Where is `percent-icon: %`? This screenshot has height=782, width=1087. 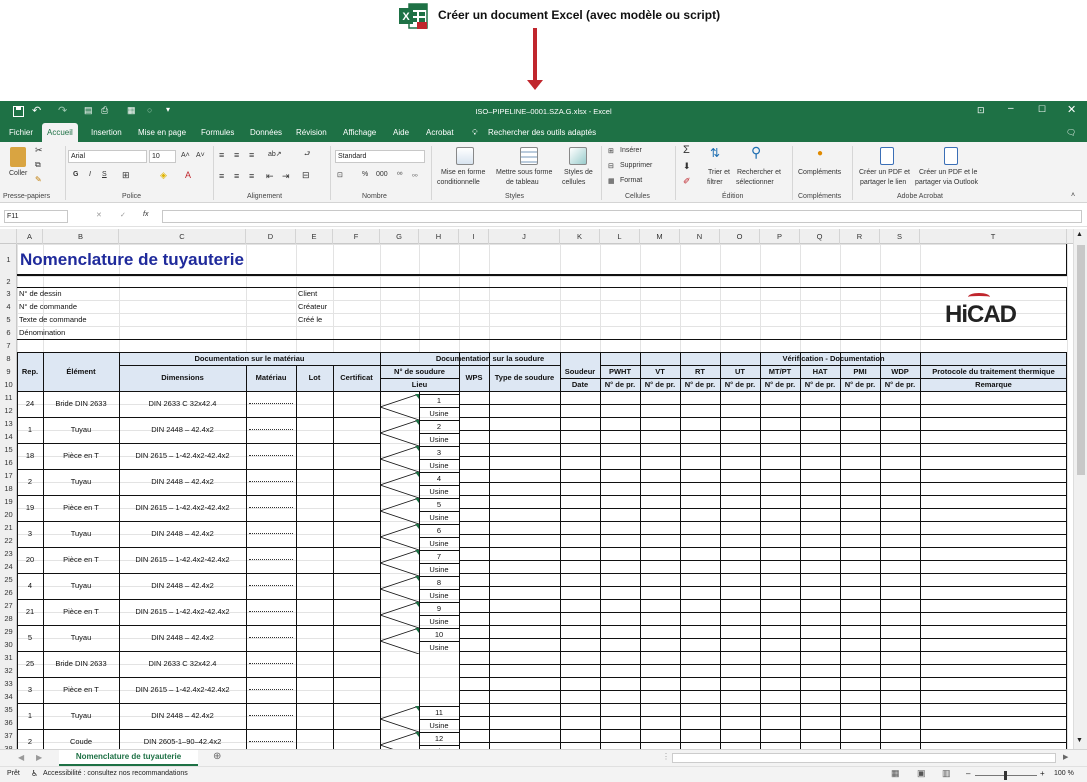 percent-icon: % is located at coordinates (365, 174).